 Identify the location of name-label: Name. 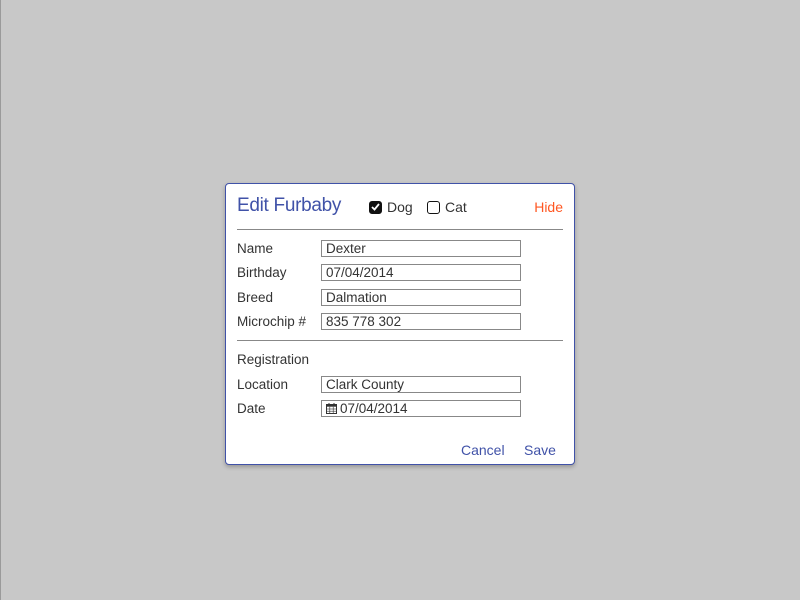
(255, 248).